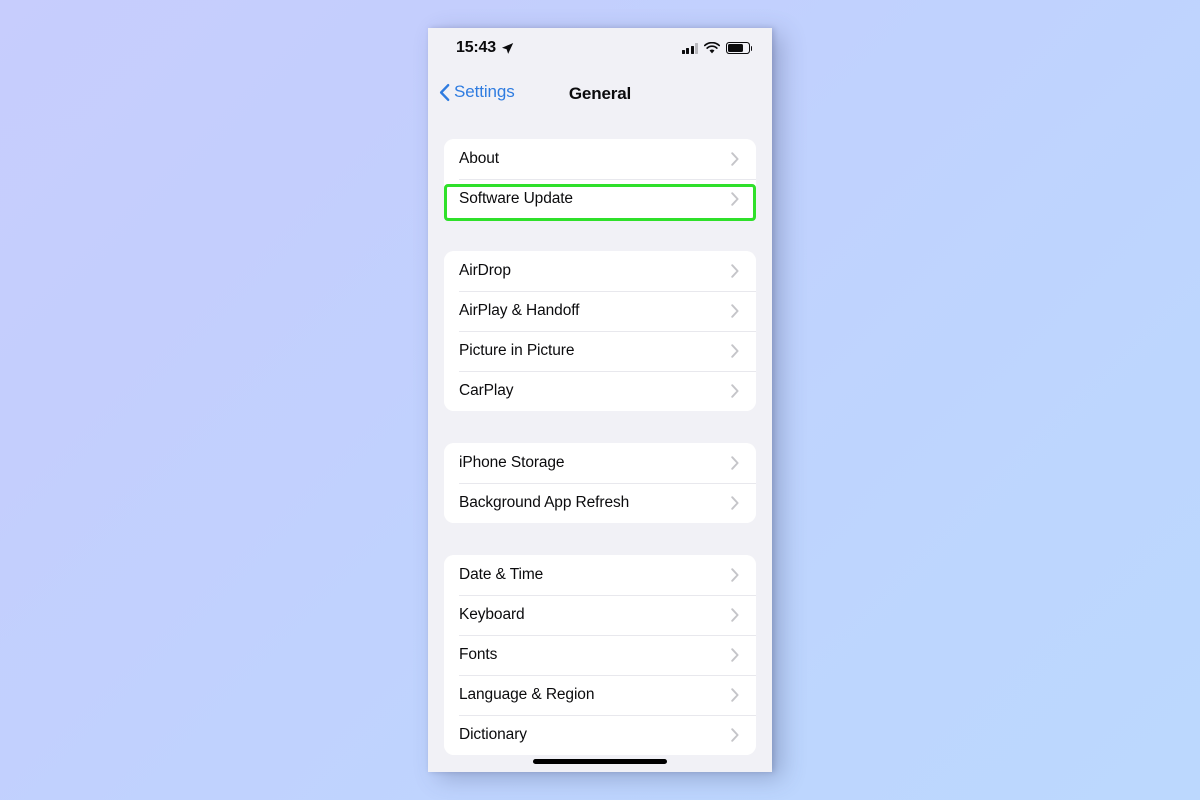 The height and width of the screenshot is (800, 1200). I want to click on settings-row-software-update: Software Update, so click(600, 199).